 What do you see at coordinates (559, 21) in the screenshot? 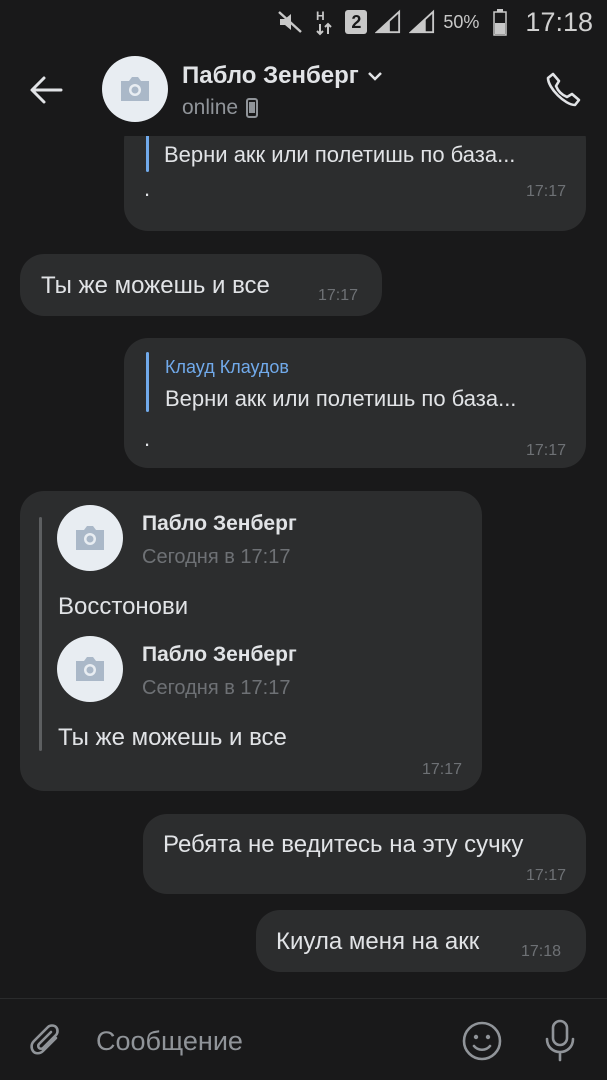
I see `clock: 17:18` at bounding box center [559, 21].